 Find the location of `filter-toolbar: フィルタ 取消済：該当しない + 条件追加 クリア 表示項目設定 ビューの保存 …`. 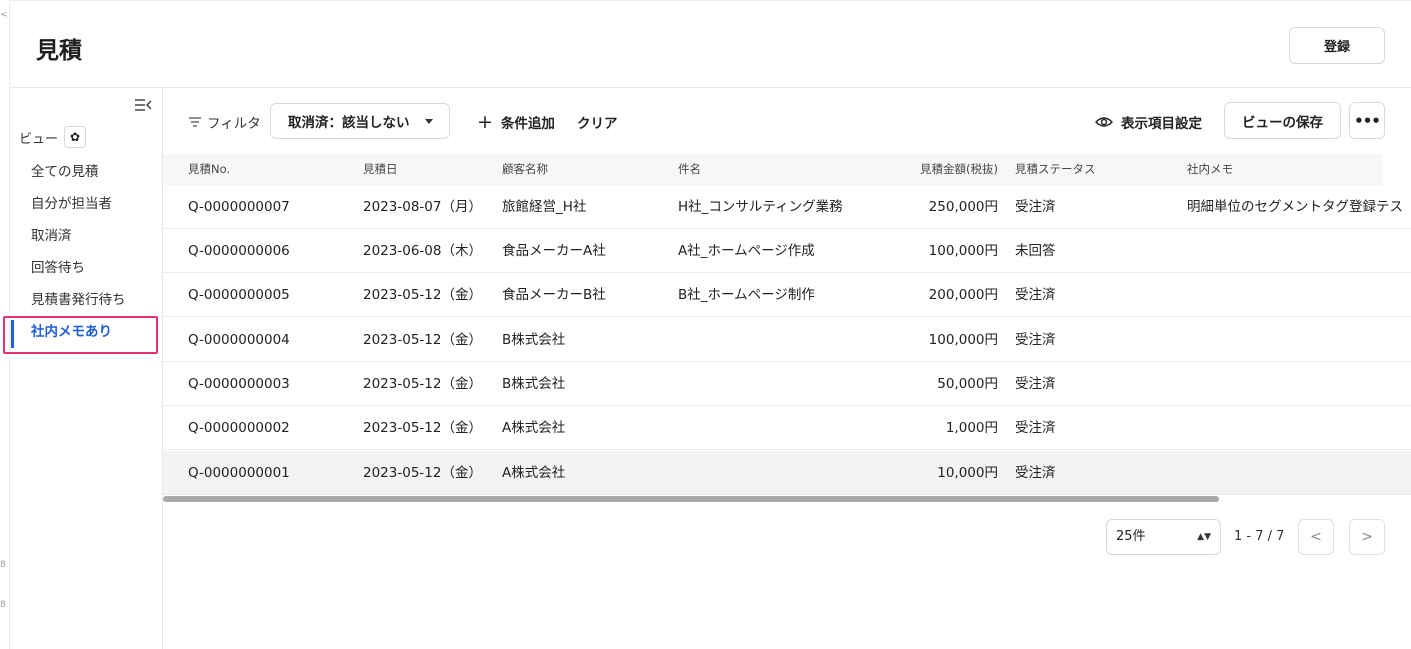

filter-toolbar: フィルタ 取消済：該当しない + 条件追加 クリア 表示項目設定 ビューの保存 … is located at coordinates (787, 121).